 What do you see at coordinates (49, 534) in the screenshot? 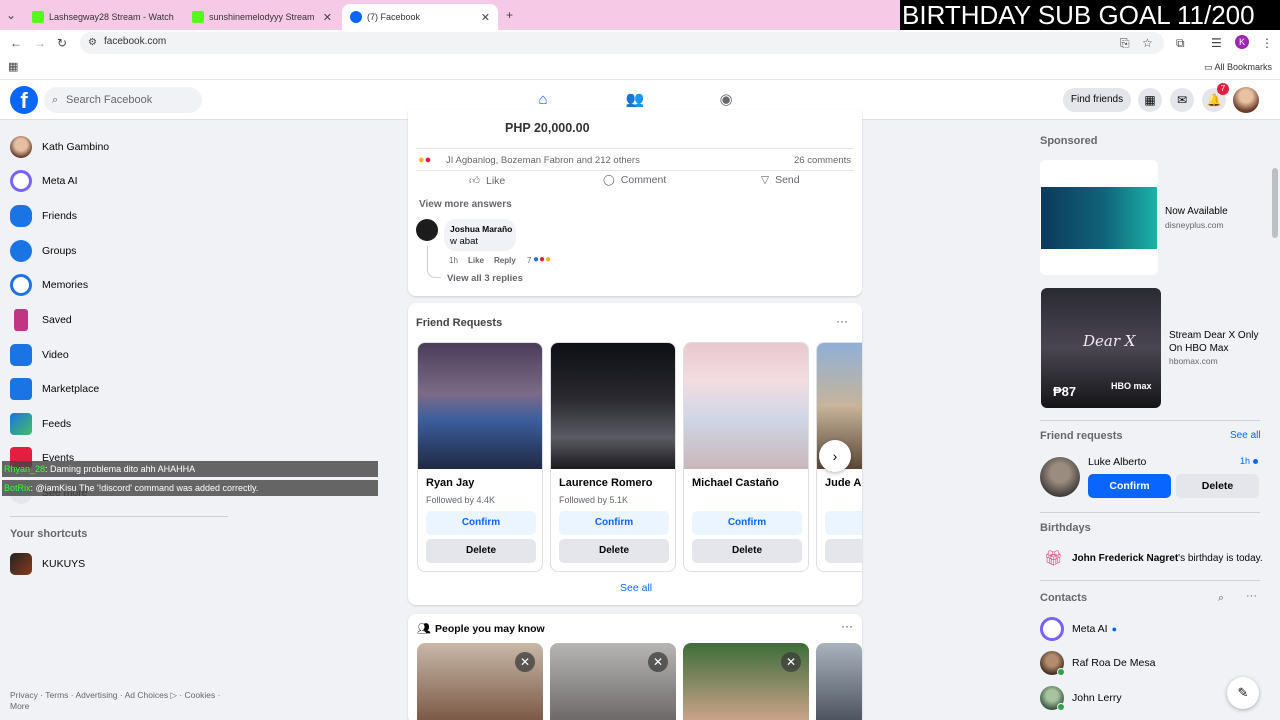
I see `shortcuts-heading: Your shortcuts` at bounding box center [49, 534].